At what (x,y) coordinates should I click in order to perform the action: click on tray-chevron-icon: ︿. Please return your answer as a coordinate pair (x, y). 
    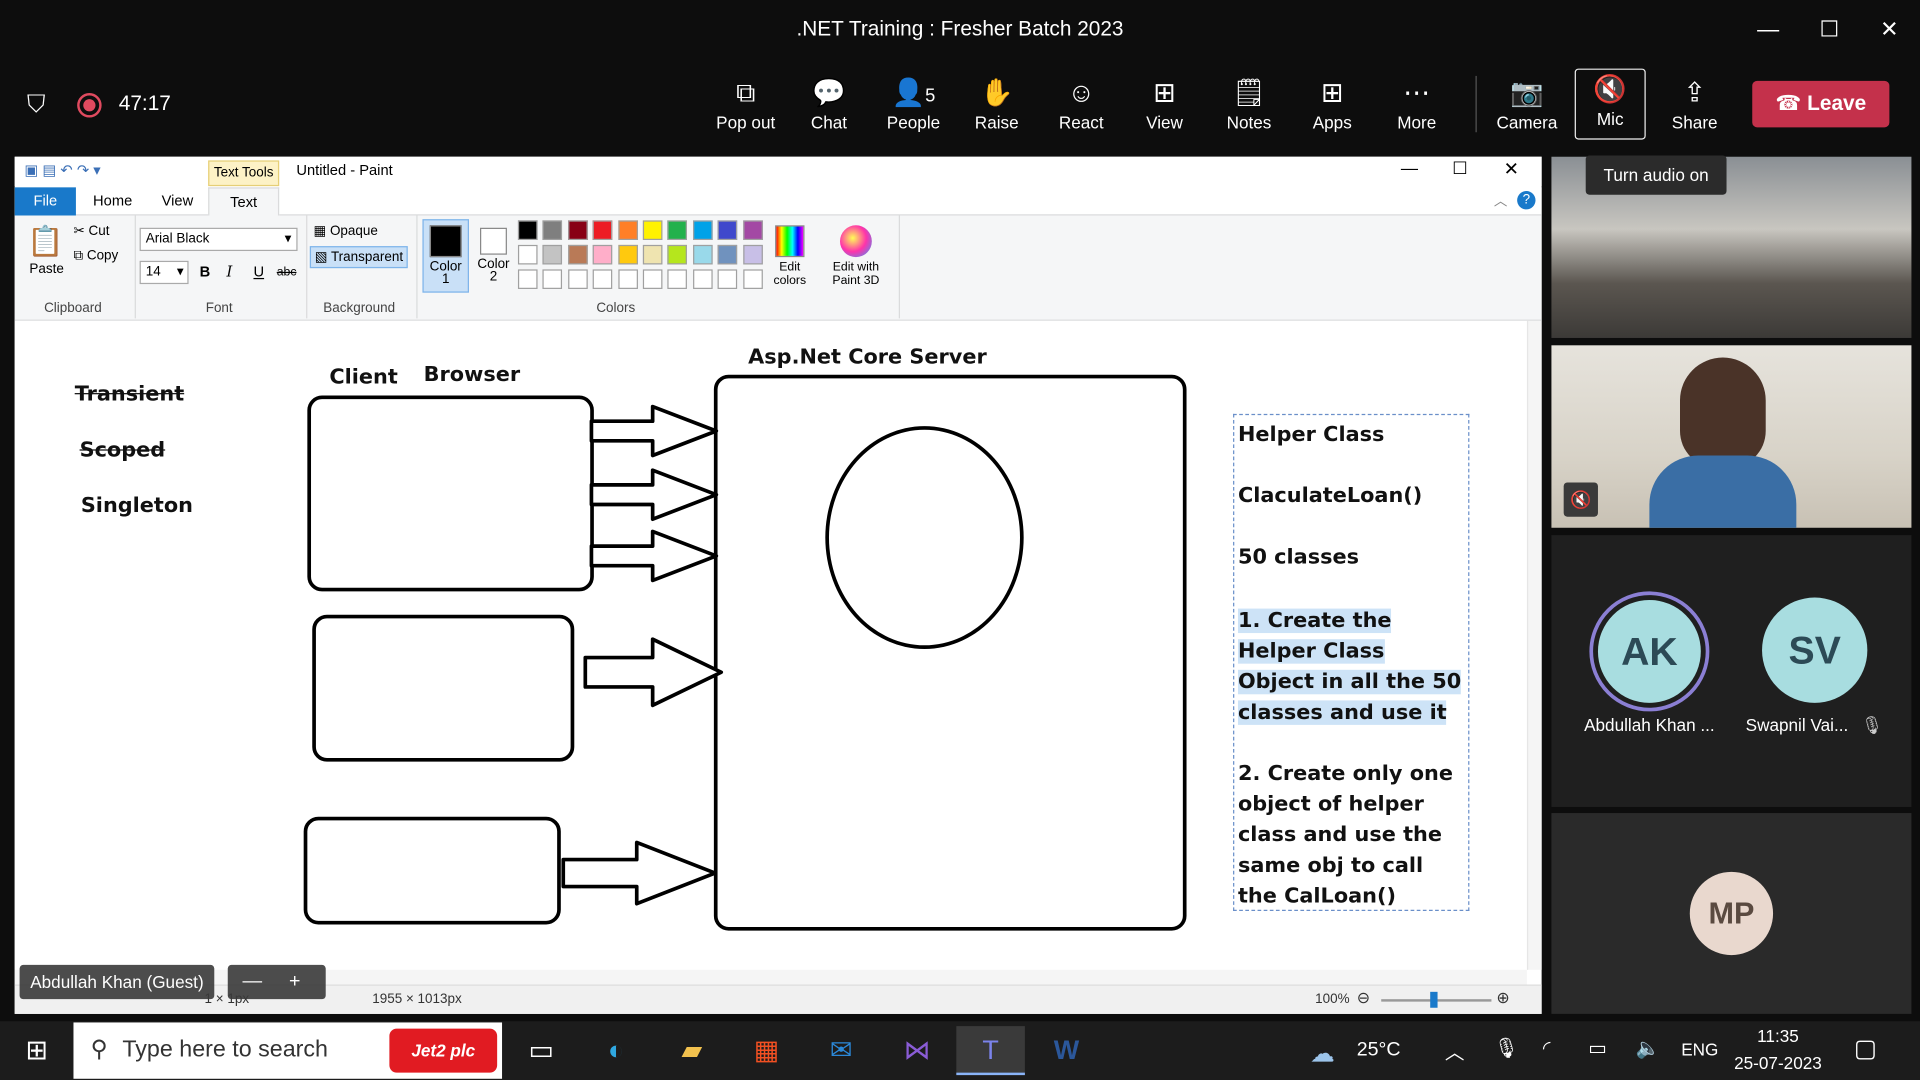
    Looking at the image, I should click on (1455, 1050).